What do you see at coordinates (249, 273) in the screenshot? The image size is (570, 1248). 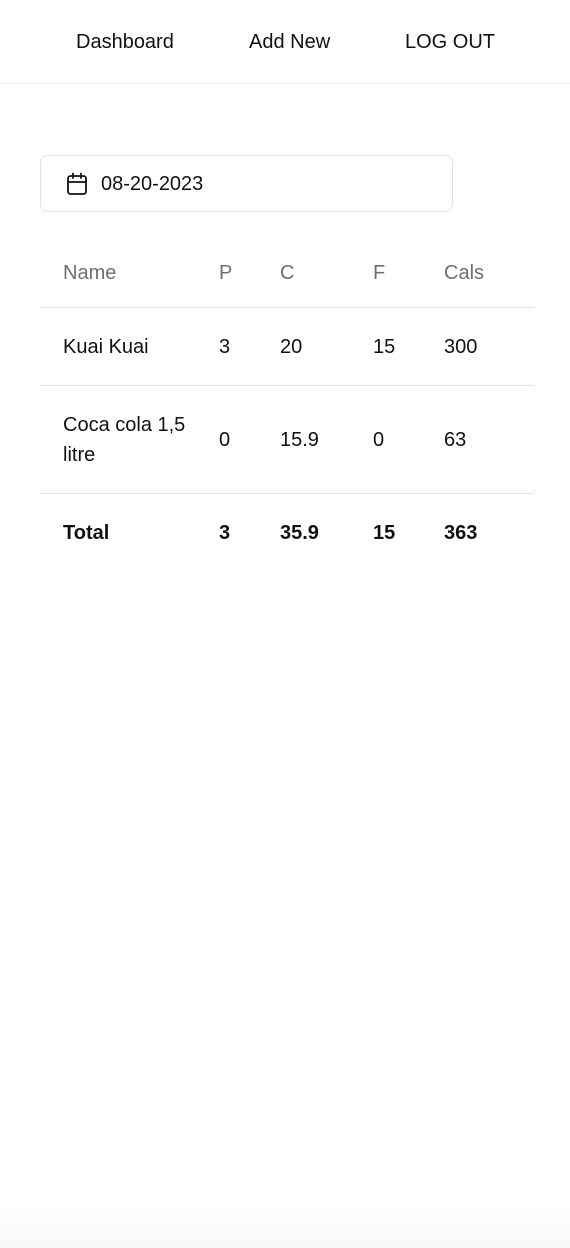 I see `column-header-protein: P` at bounding box center [249, 273].